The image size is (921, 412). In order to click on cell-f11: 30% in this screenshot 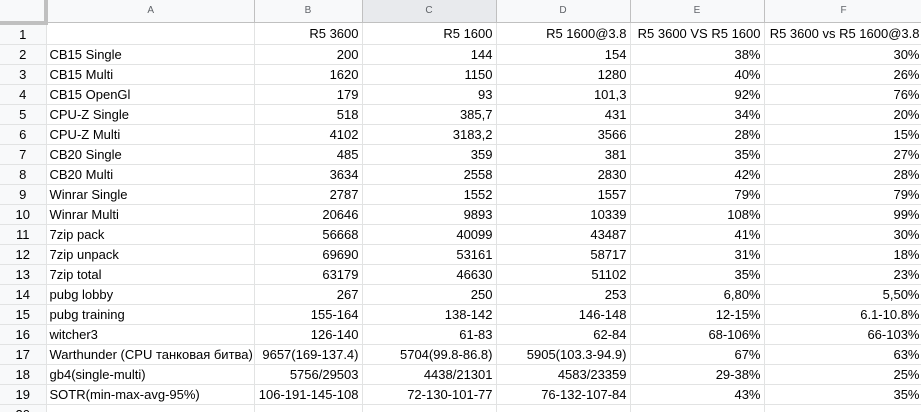, I will do `click(842, 234)`.